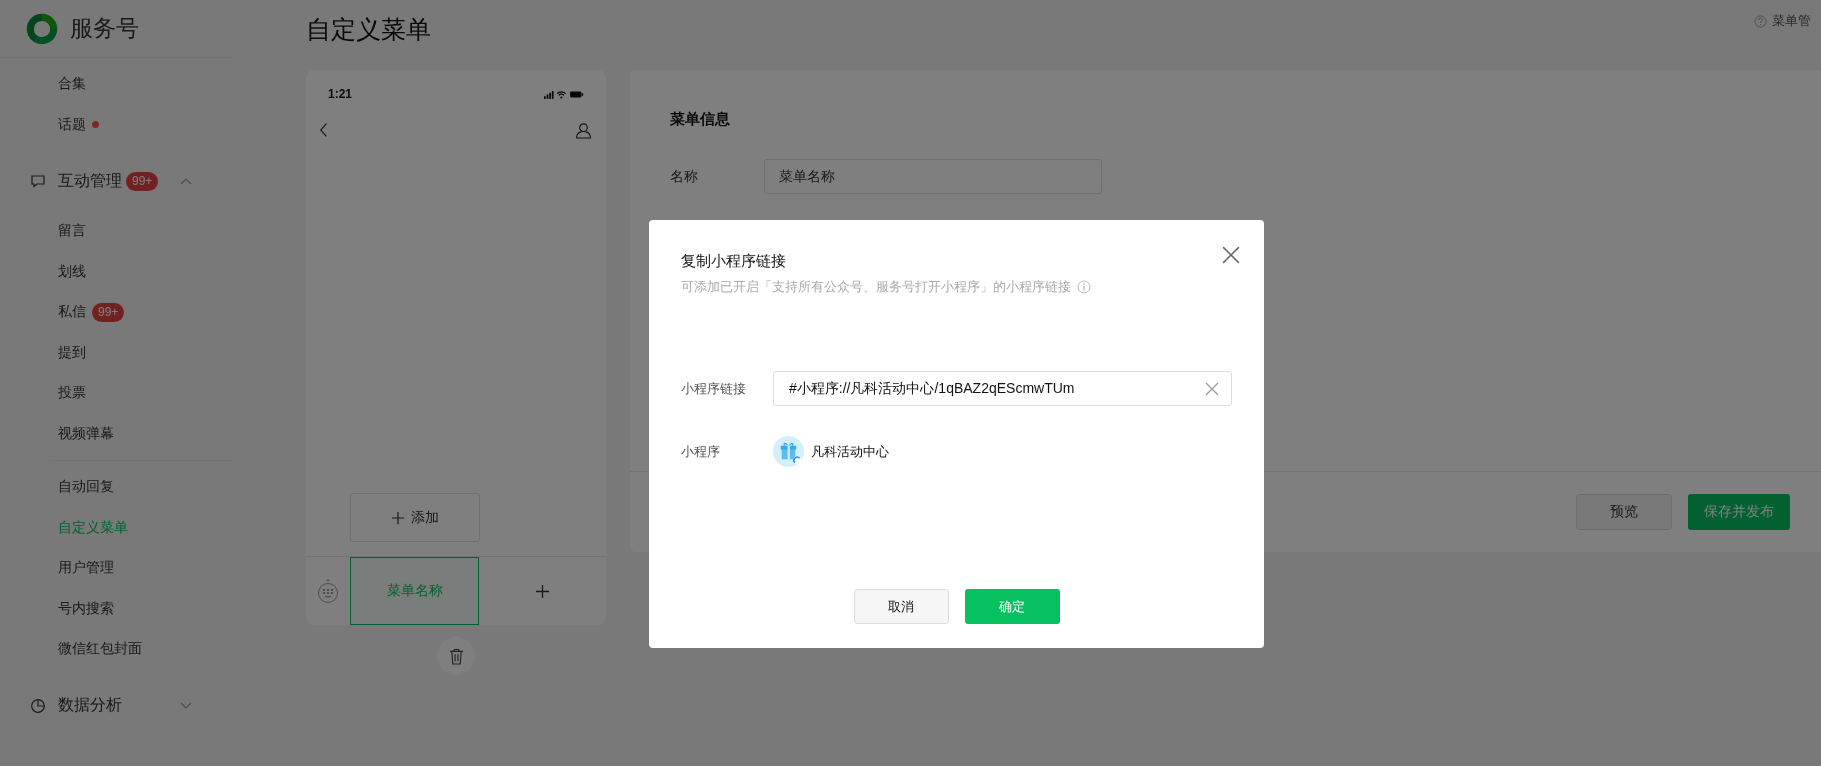  I want to click on user-icon, so click(583, 130).